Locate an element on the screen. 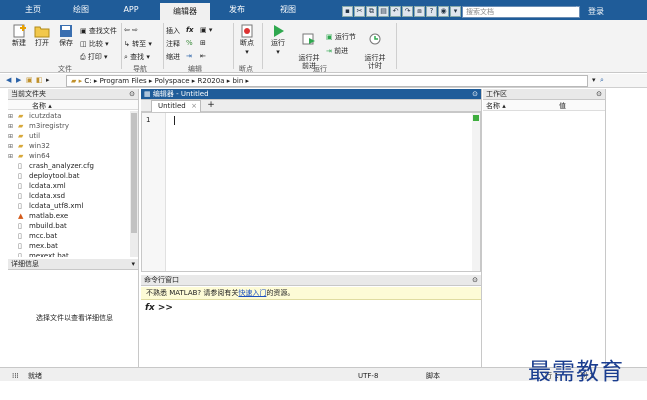 The image size is (647, 400). undo-quick-icon: ↶ is located at coordinates (395, 11).